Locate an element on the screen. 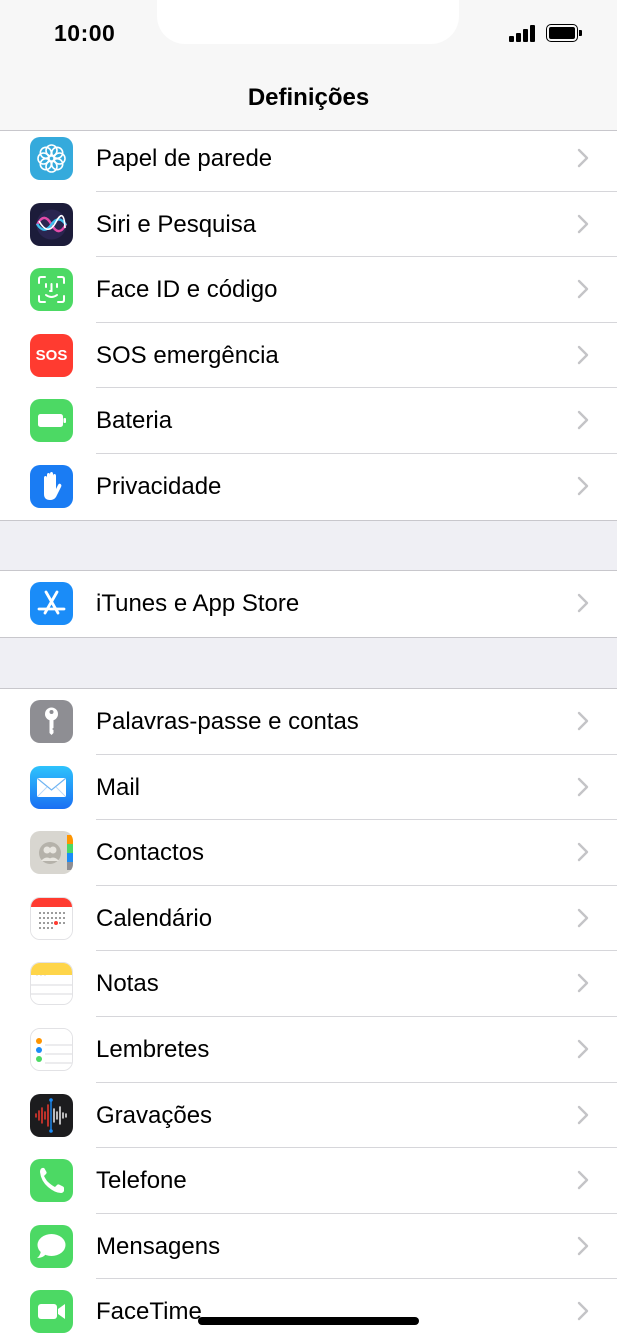 The image size is (617, 1336). settings-row-label: Calendário is located at coordinates (154, 918).